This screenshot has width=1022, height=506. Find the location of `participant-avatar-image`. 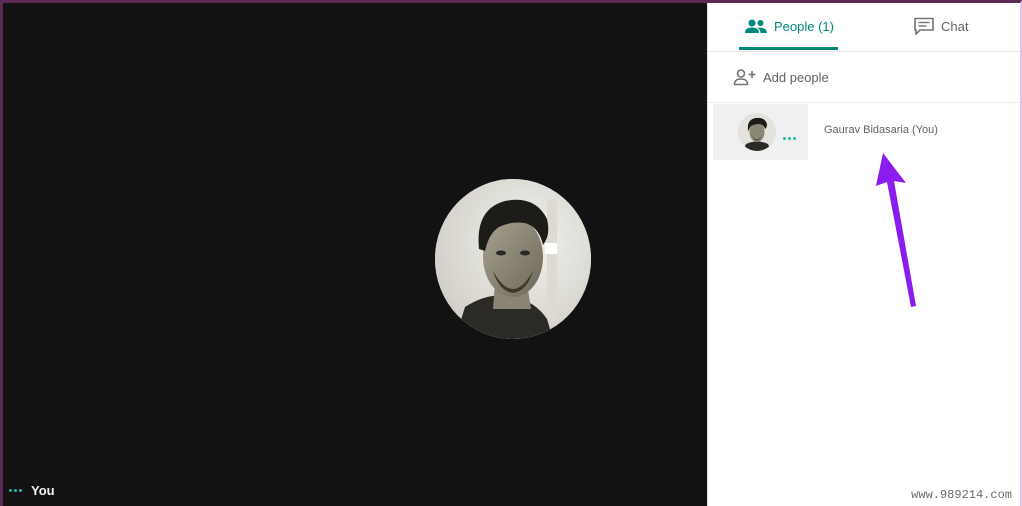

participant-avatar-image is located at coordinates (757, 132).